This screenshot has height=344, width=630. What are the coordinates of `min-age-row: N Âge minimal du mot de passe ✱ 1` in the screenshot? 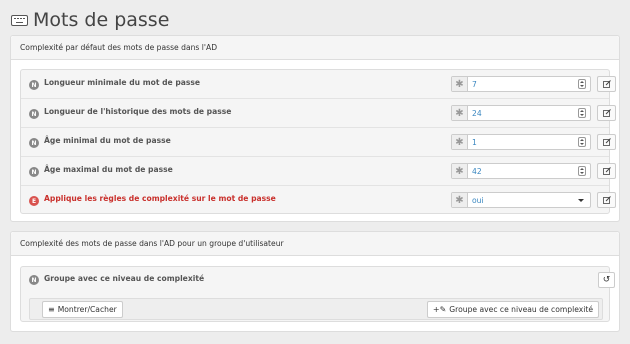 It's located at (318, 142).